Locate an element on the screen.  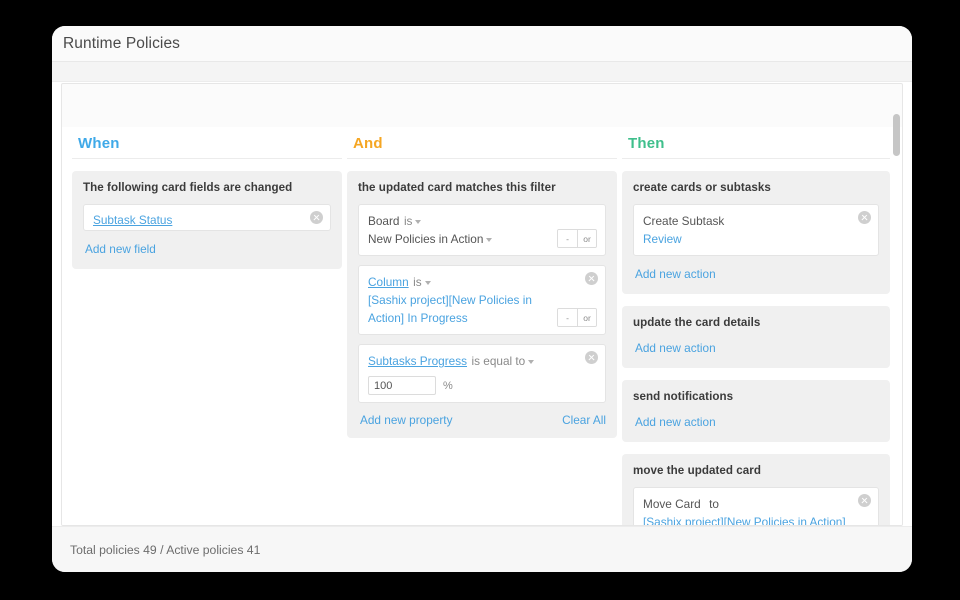
group-title: move the updated card is located at coordinates (697, 470).